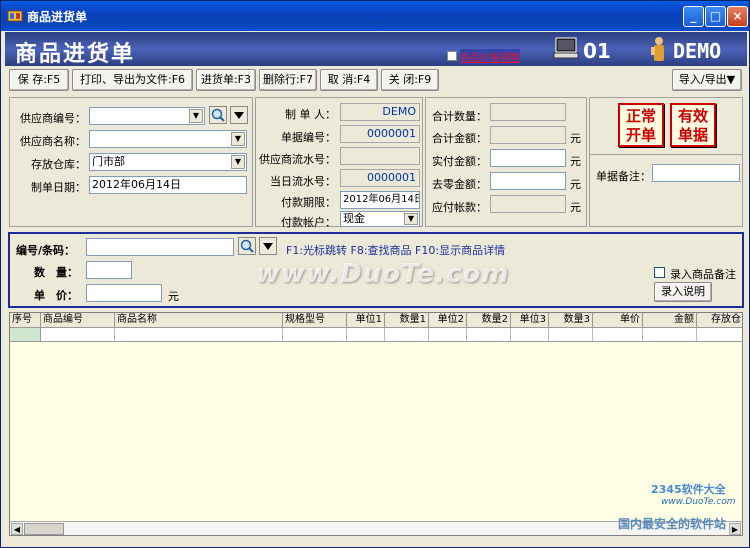 The width and height of the screenshot is (750, 548). Describe the element at coordinates (666, 154) in the screenshot. I see `divider` at that location.